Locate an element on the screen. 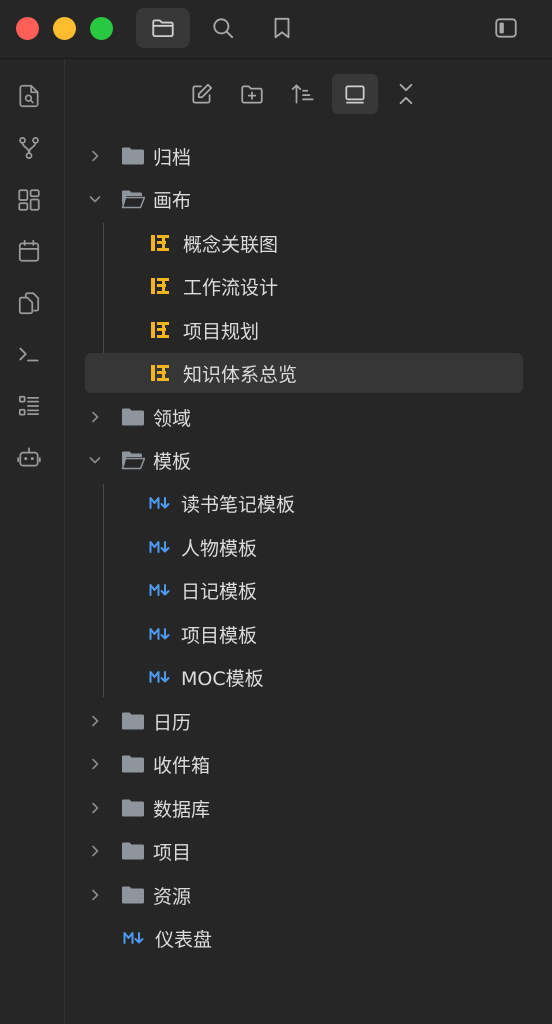  file-label: 仪表盘 is located at coordinates (184, 939).